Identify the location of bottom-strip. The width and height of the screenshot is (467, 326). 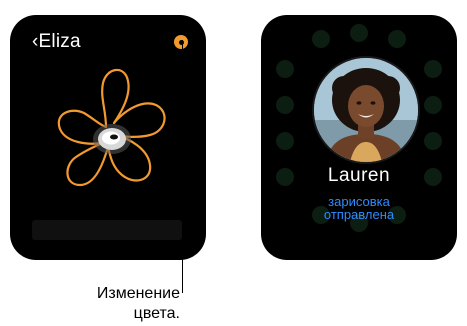
(107, 230).